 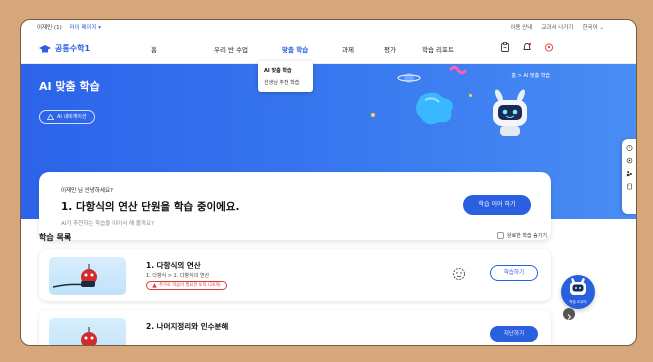 I want to click on clipboard-icon, so click(x=505, y=47).